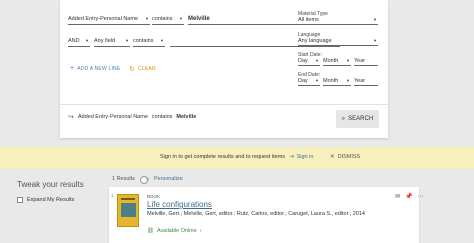 Image resolution: width=474 pixels, height=243 pixels. I want to click on search-button-label: SEARCH, so click(361, 119).